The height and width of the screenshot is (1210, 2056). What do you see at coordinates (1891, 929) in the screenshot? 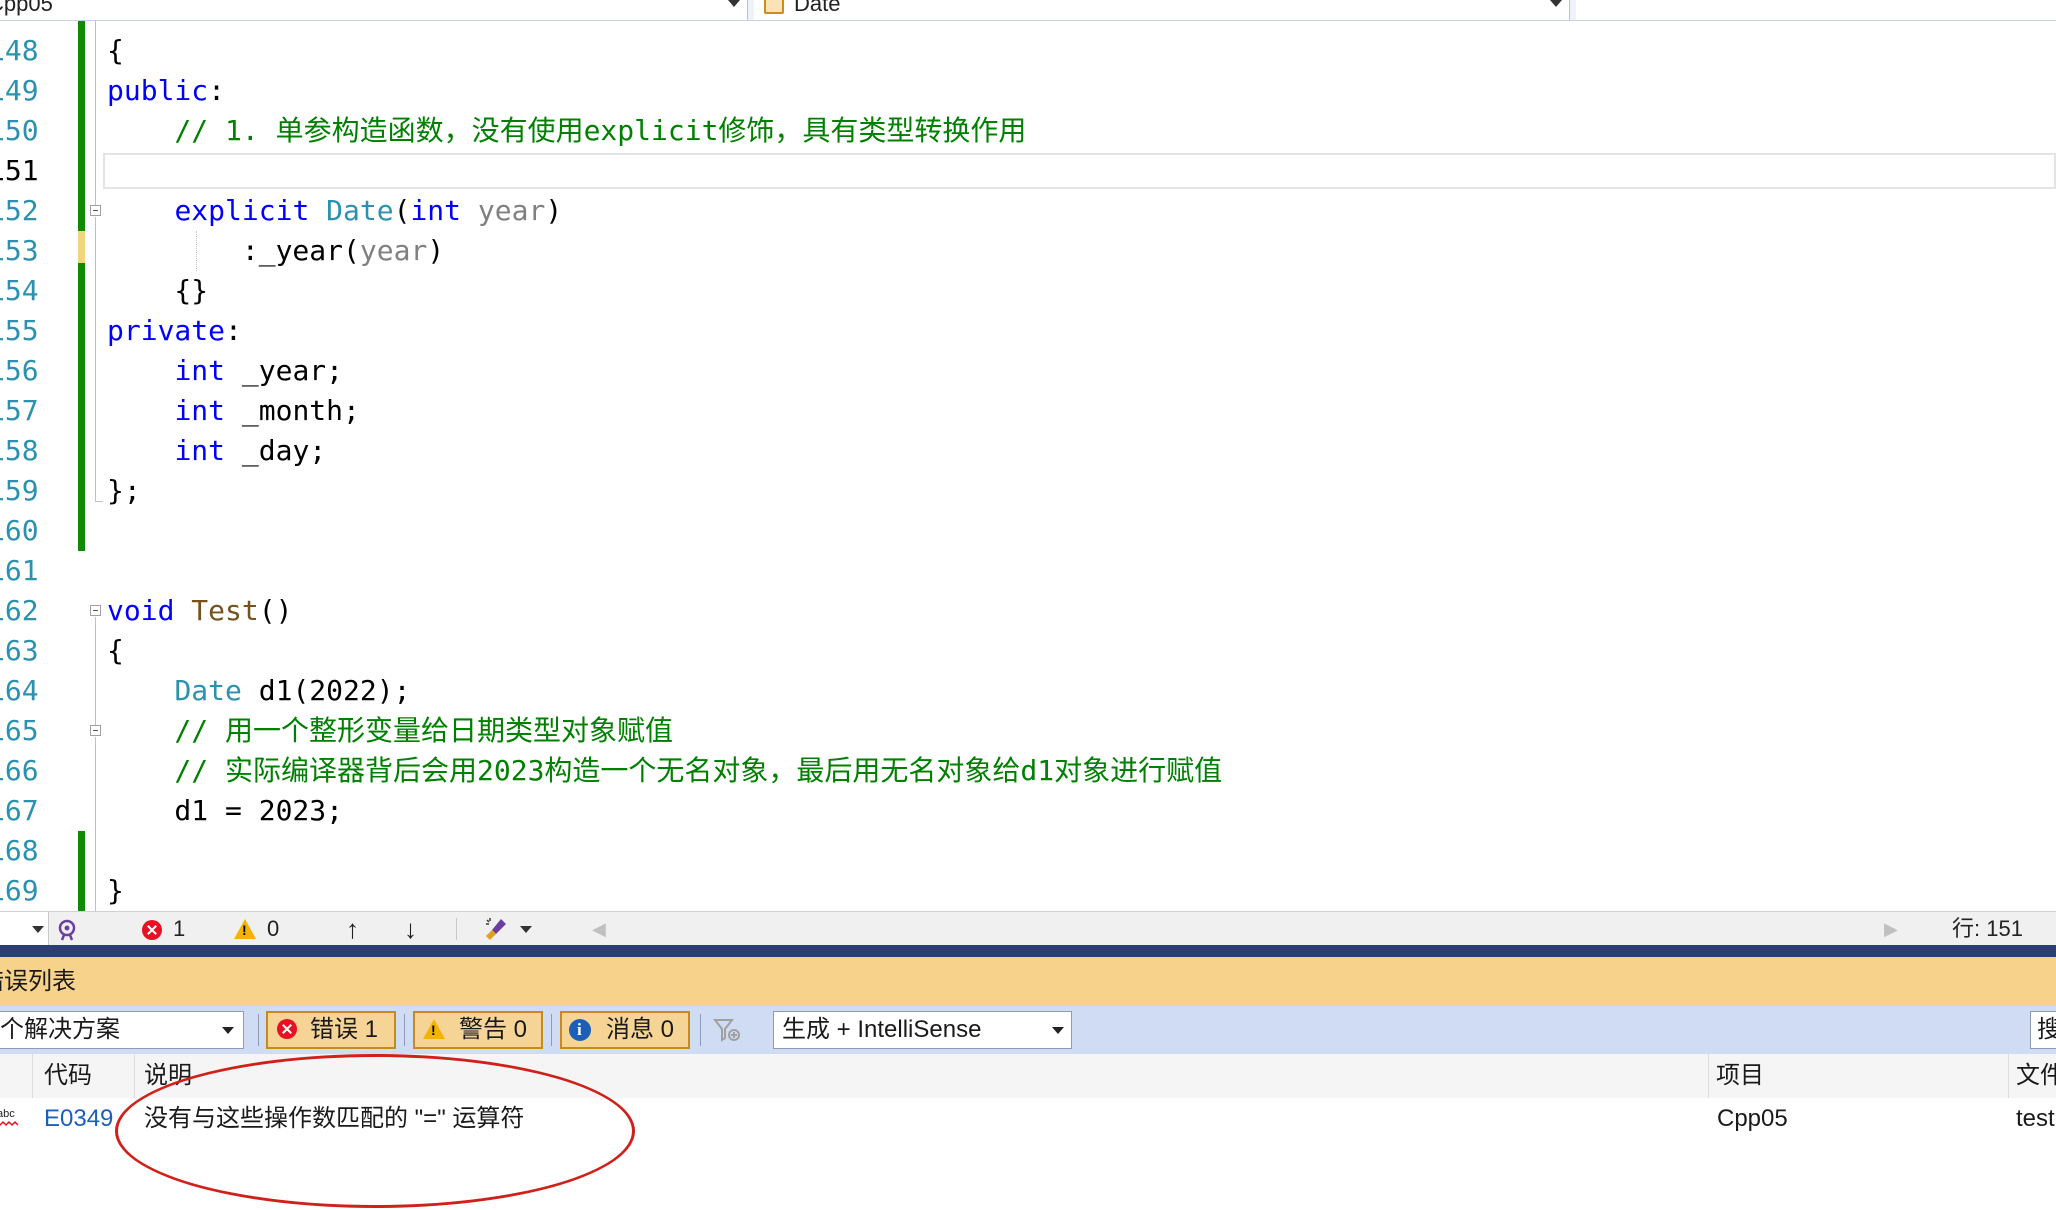
I see `scroll-right-icon: ▶` at bounding box center [1891, 929].